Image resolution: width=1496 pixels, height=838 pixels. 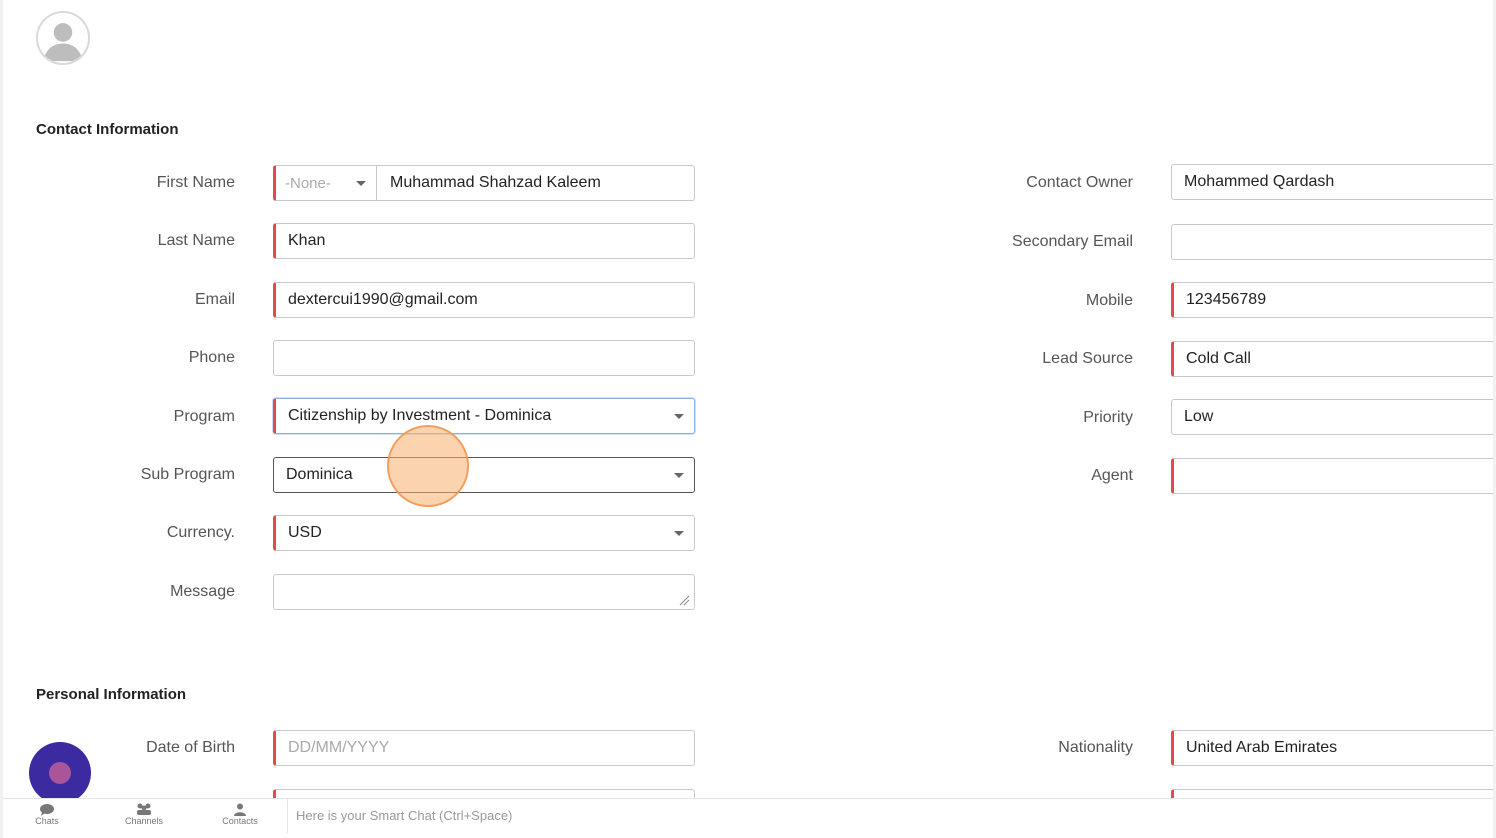 What do you see at coordinates (1072, 241) in the screenshot?
I see `secondary-email-label: Secondary Email` at bounding box center [1072, 241].